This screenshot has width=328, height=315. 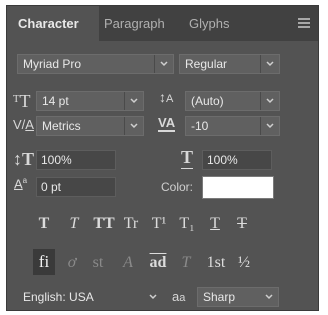 I want to click on font-style-value: Regular, so click(x=206, y=64).